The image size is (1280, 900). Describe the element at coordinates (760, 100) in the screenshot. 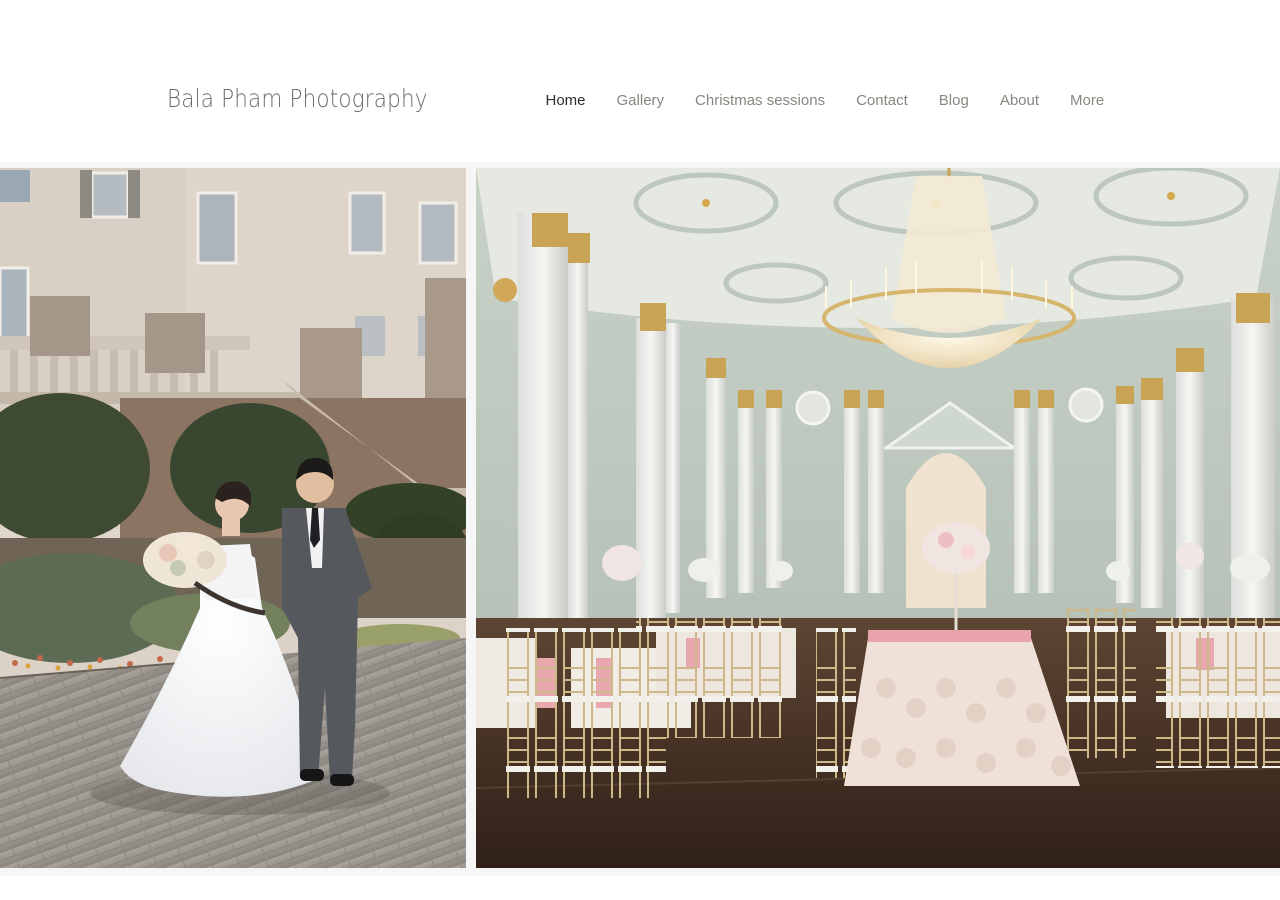

I see `nav-item-christmas-sessions: Christmas sessions` at that location.